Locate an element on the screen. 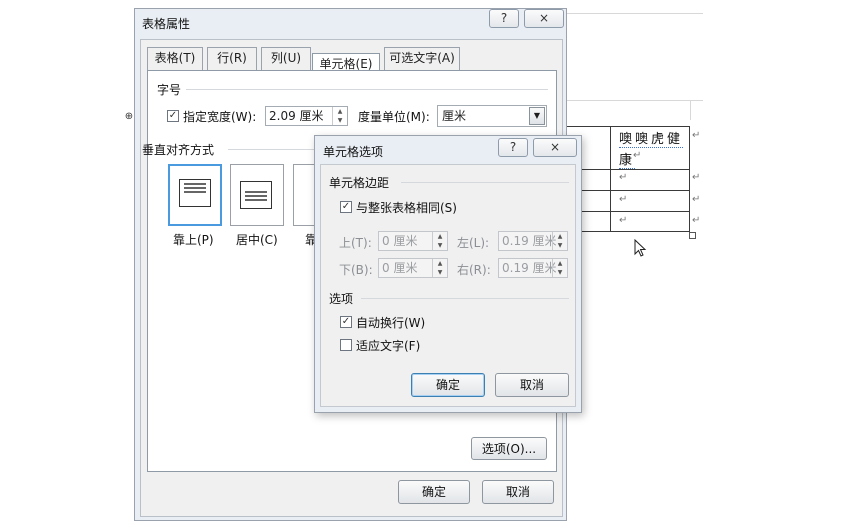 The width and height of the screenshot is (848, 521). tab-row: 行(R) is located at coordinates (232, 58).